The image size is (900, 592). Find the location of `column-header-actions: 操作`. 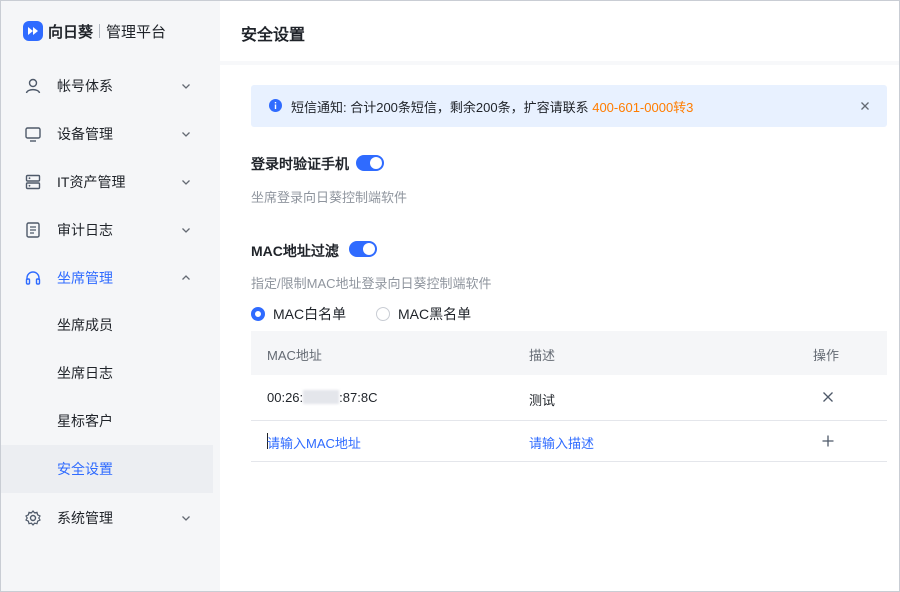

column-header-actions: 操作 is located at coordinates (826, 355).